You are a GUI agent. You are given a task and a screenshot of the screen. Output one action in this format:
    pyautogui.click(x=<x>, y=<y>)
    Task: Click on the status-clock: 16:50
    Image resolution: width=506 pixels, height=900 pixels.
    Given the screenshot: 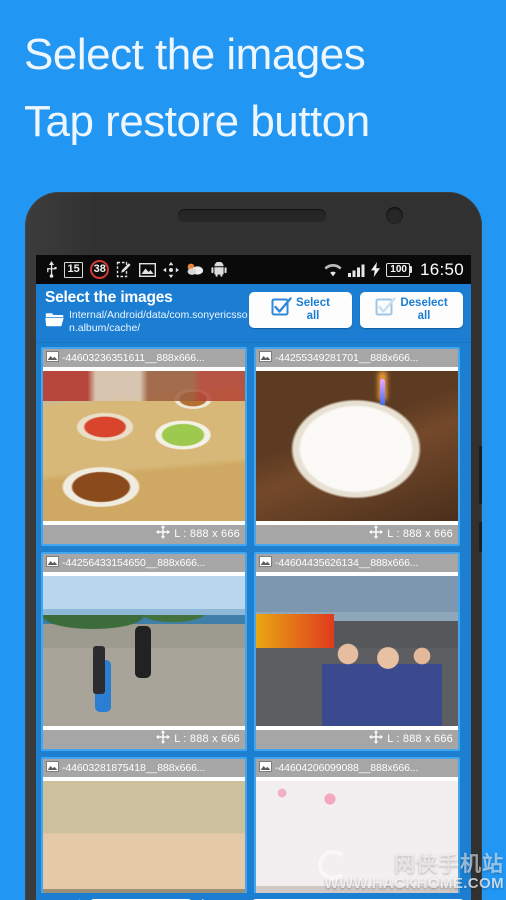 What is the action you would take?
    pyautogui.click(x=441, y=269)
    